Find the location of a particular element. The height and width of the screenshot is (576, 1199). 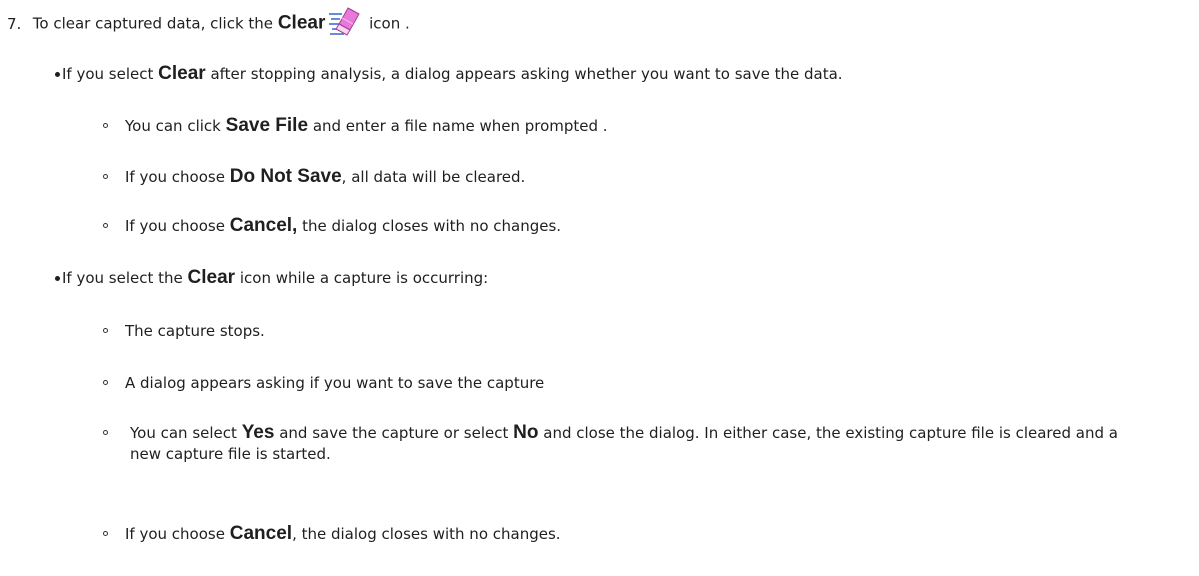

save-file-label: Save File is located at coordinates (267, 125).